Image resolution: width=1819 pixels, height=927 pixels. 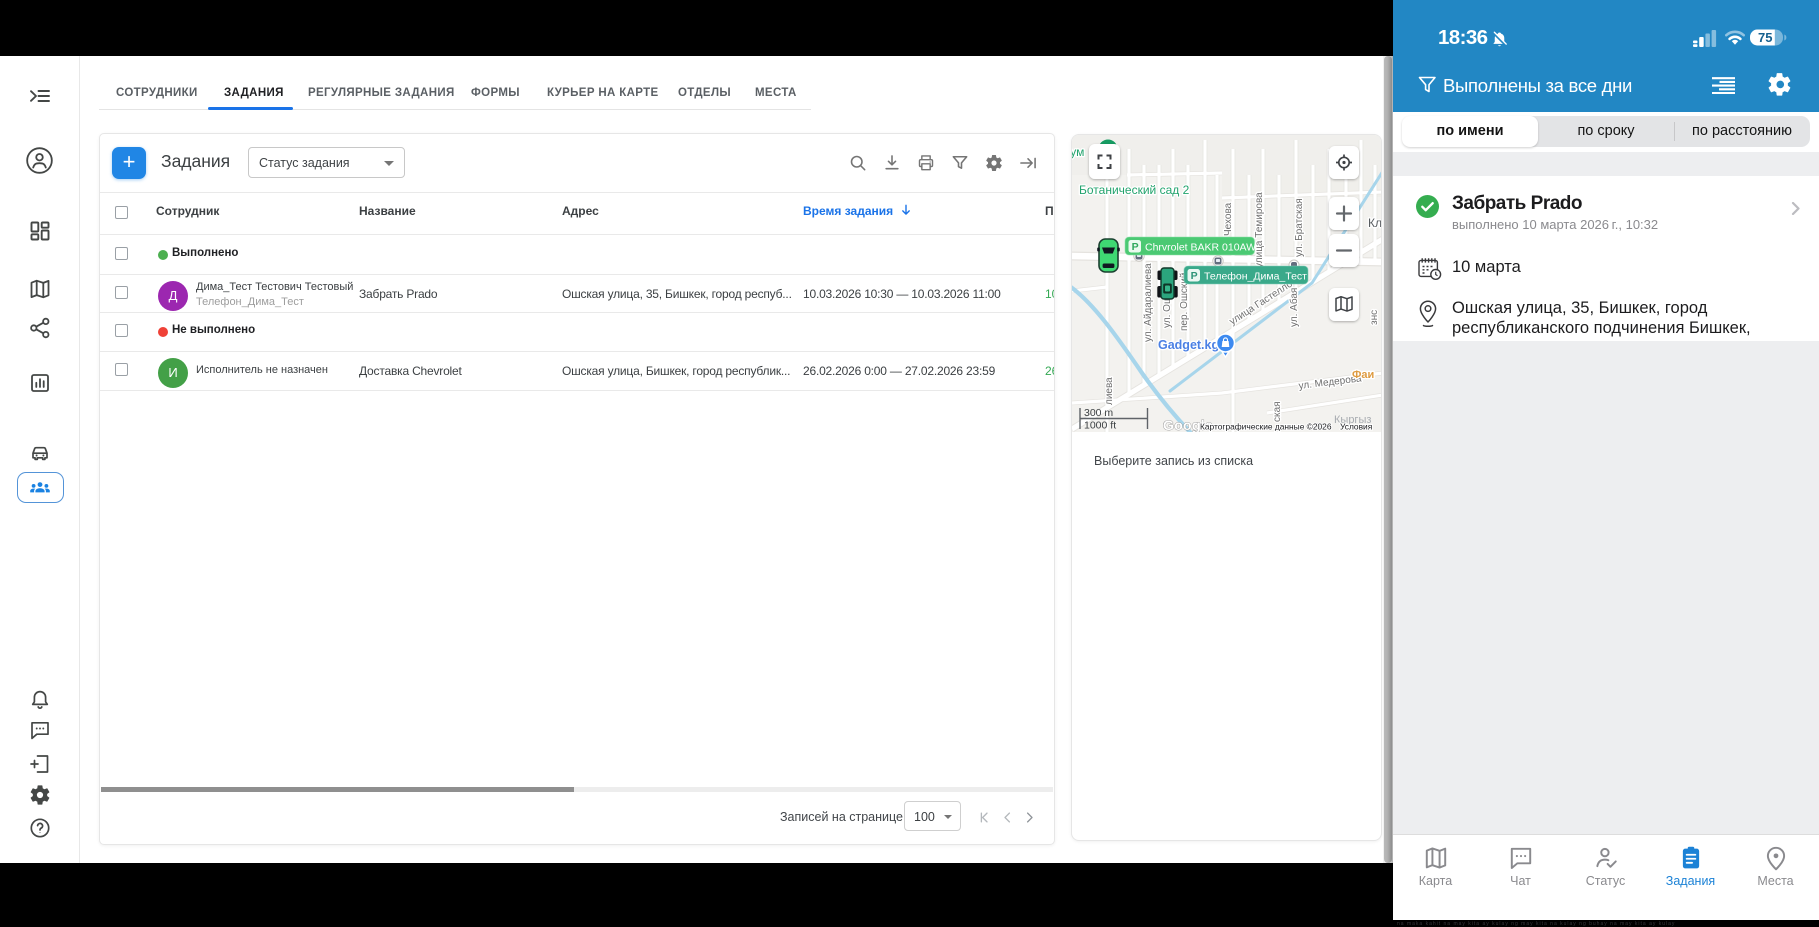 What do you see at coordinates (1078, 152) in the screenshot?
I see `svg-text: Зум` at bounding box center [1078, 152].